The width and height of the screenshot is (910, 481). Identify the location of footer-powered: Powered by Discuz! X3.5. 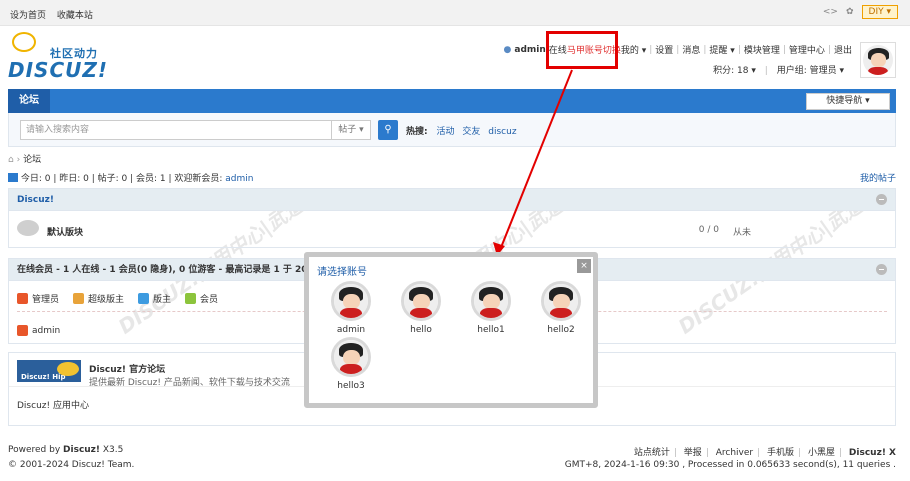
(65, 450).